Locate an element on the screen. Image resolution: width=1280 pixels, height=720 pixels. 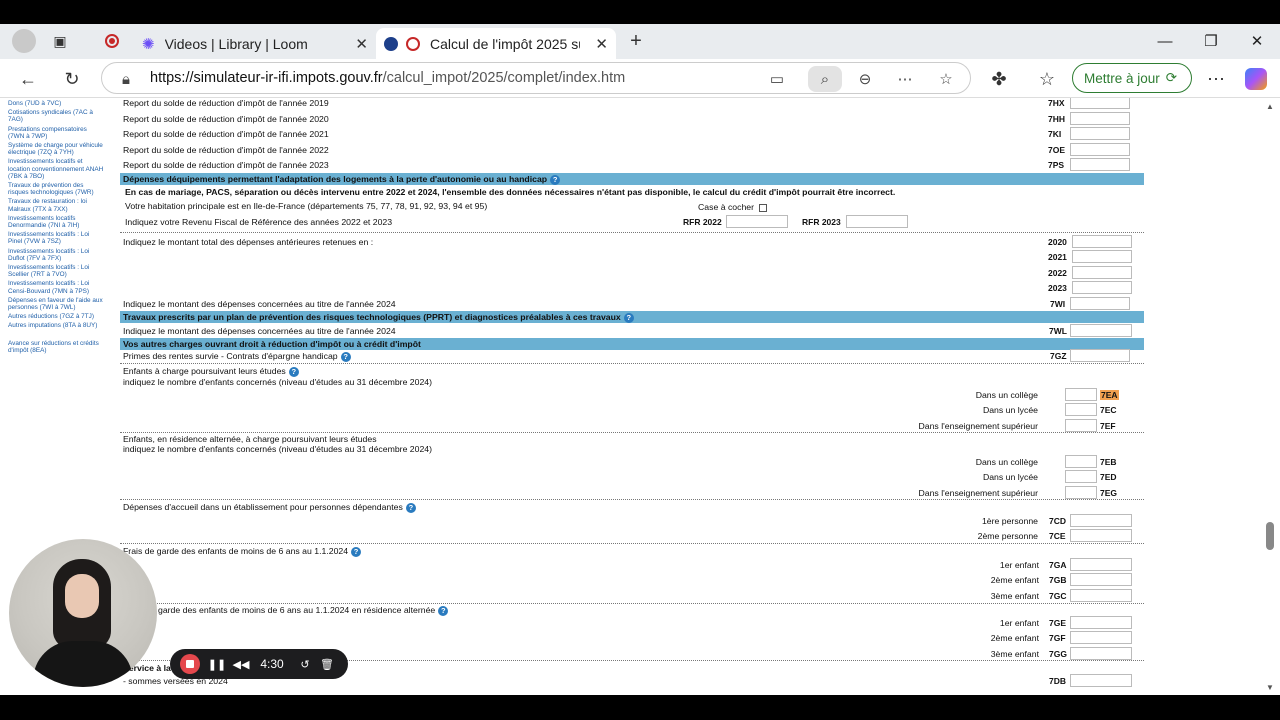
rewind-icon: ◀◀ is located at coordinates (241, 664).